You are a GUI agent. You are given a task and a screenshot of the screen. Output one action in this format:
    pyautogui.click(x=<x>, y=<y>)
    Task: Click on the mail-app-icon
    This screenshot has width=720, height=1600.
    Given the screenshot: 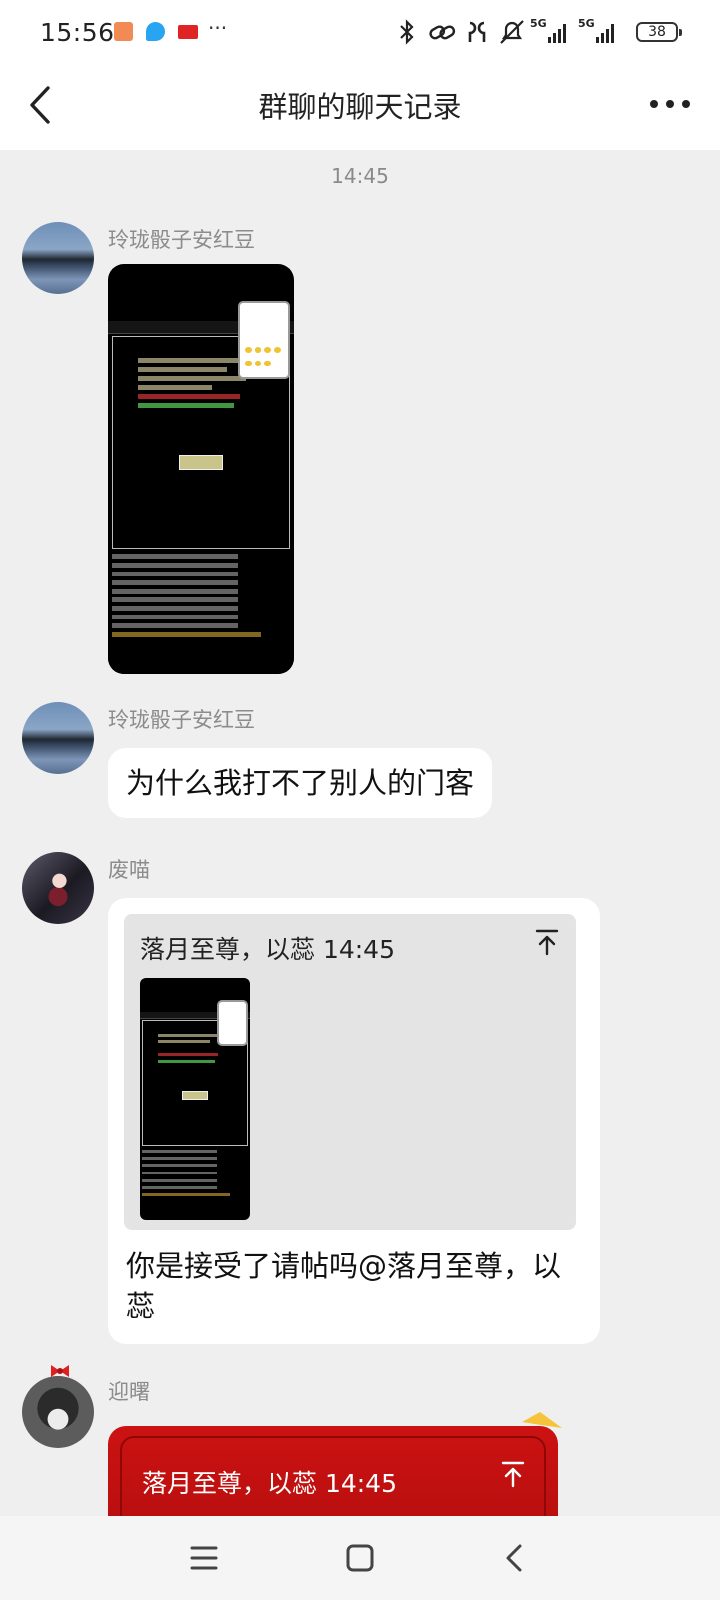 What is the action you would take?
    pyautogui.click(x=123, y=31)
    